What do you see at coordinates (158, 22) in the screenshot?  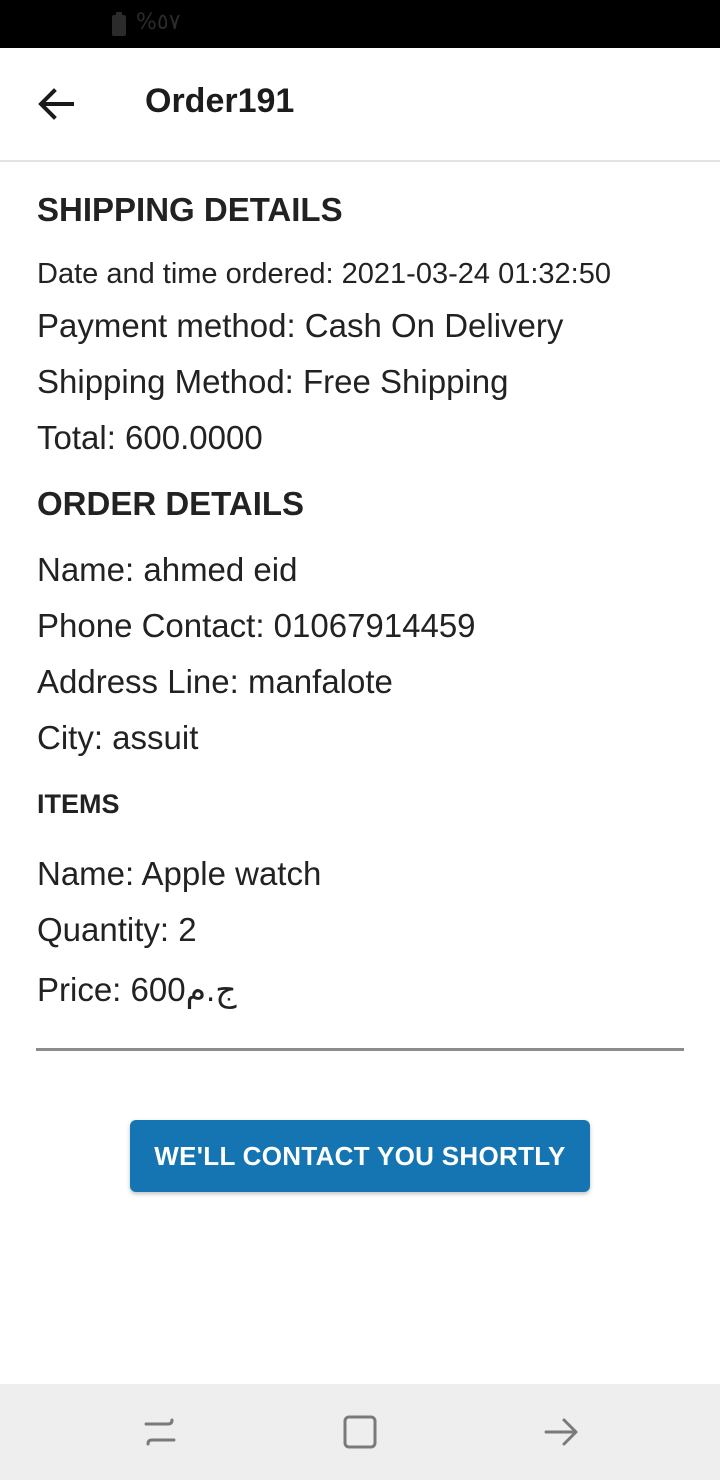 I see `battery-percent: %٥٧` at bounding box center [158, 22].